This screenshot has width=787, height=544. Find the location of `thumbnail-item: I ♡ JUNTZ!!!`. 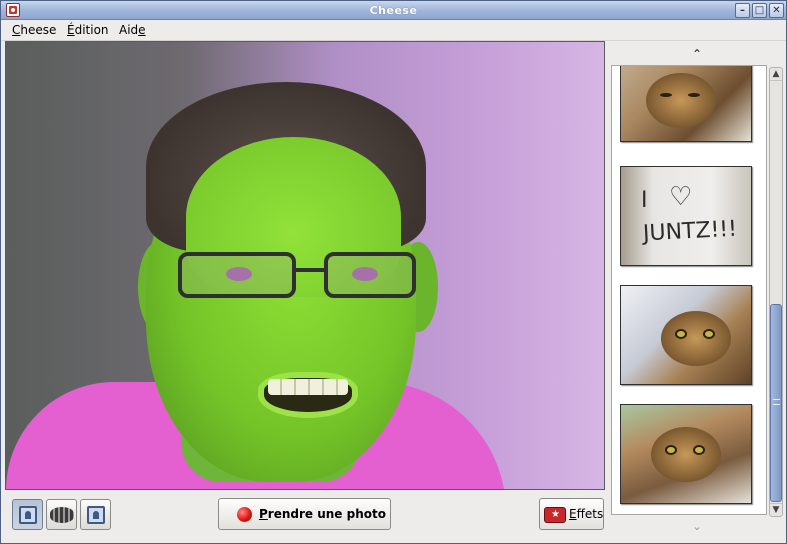

thumbnail-item: I ♡ JUNTZ!!! is located at coordinates (686, 216).